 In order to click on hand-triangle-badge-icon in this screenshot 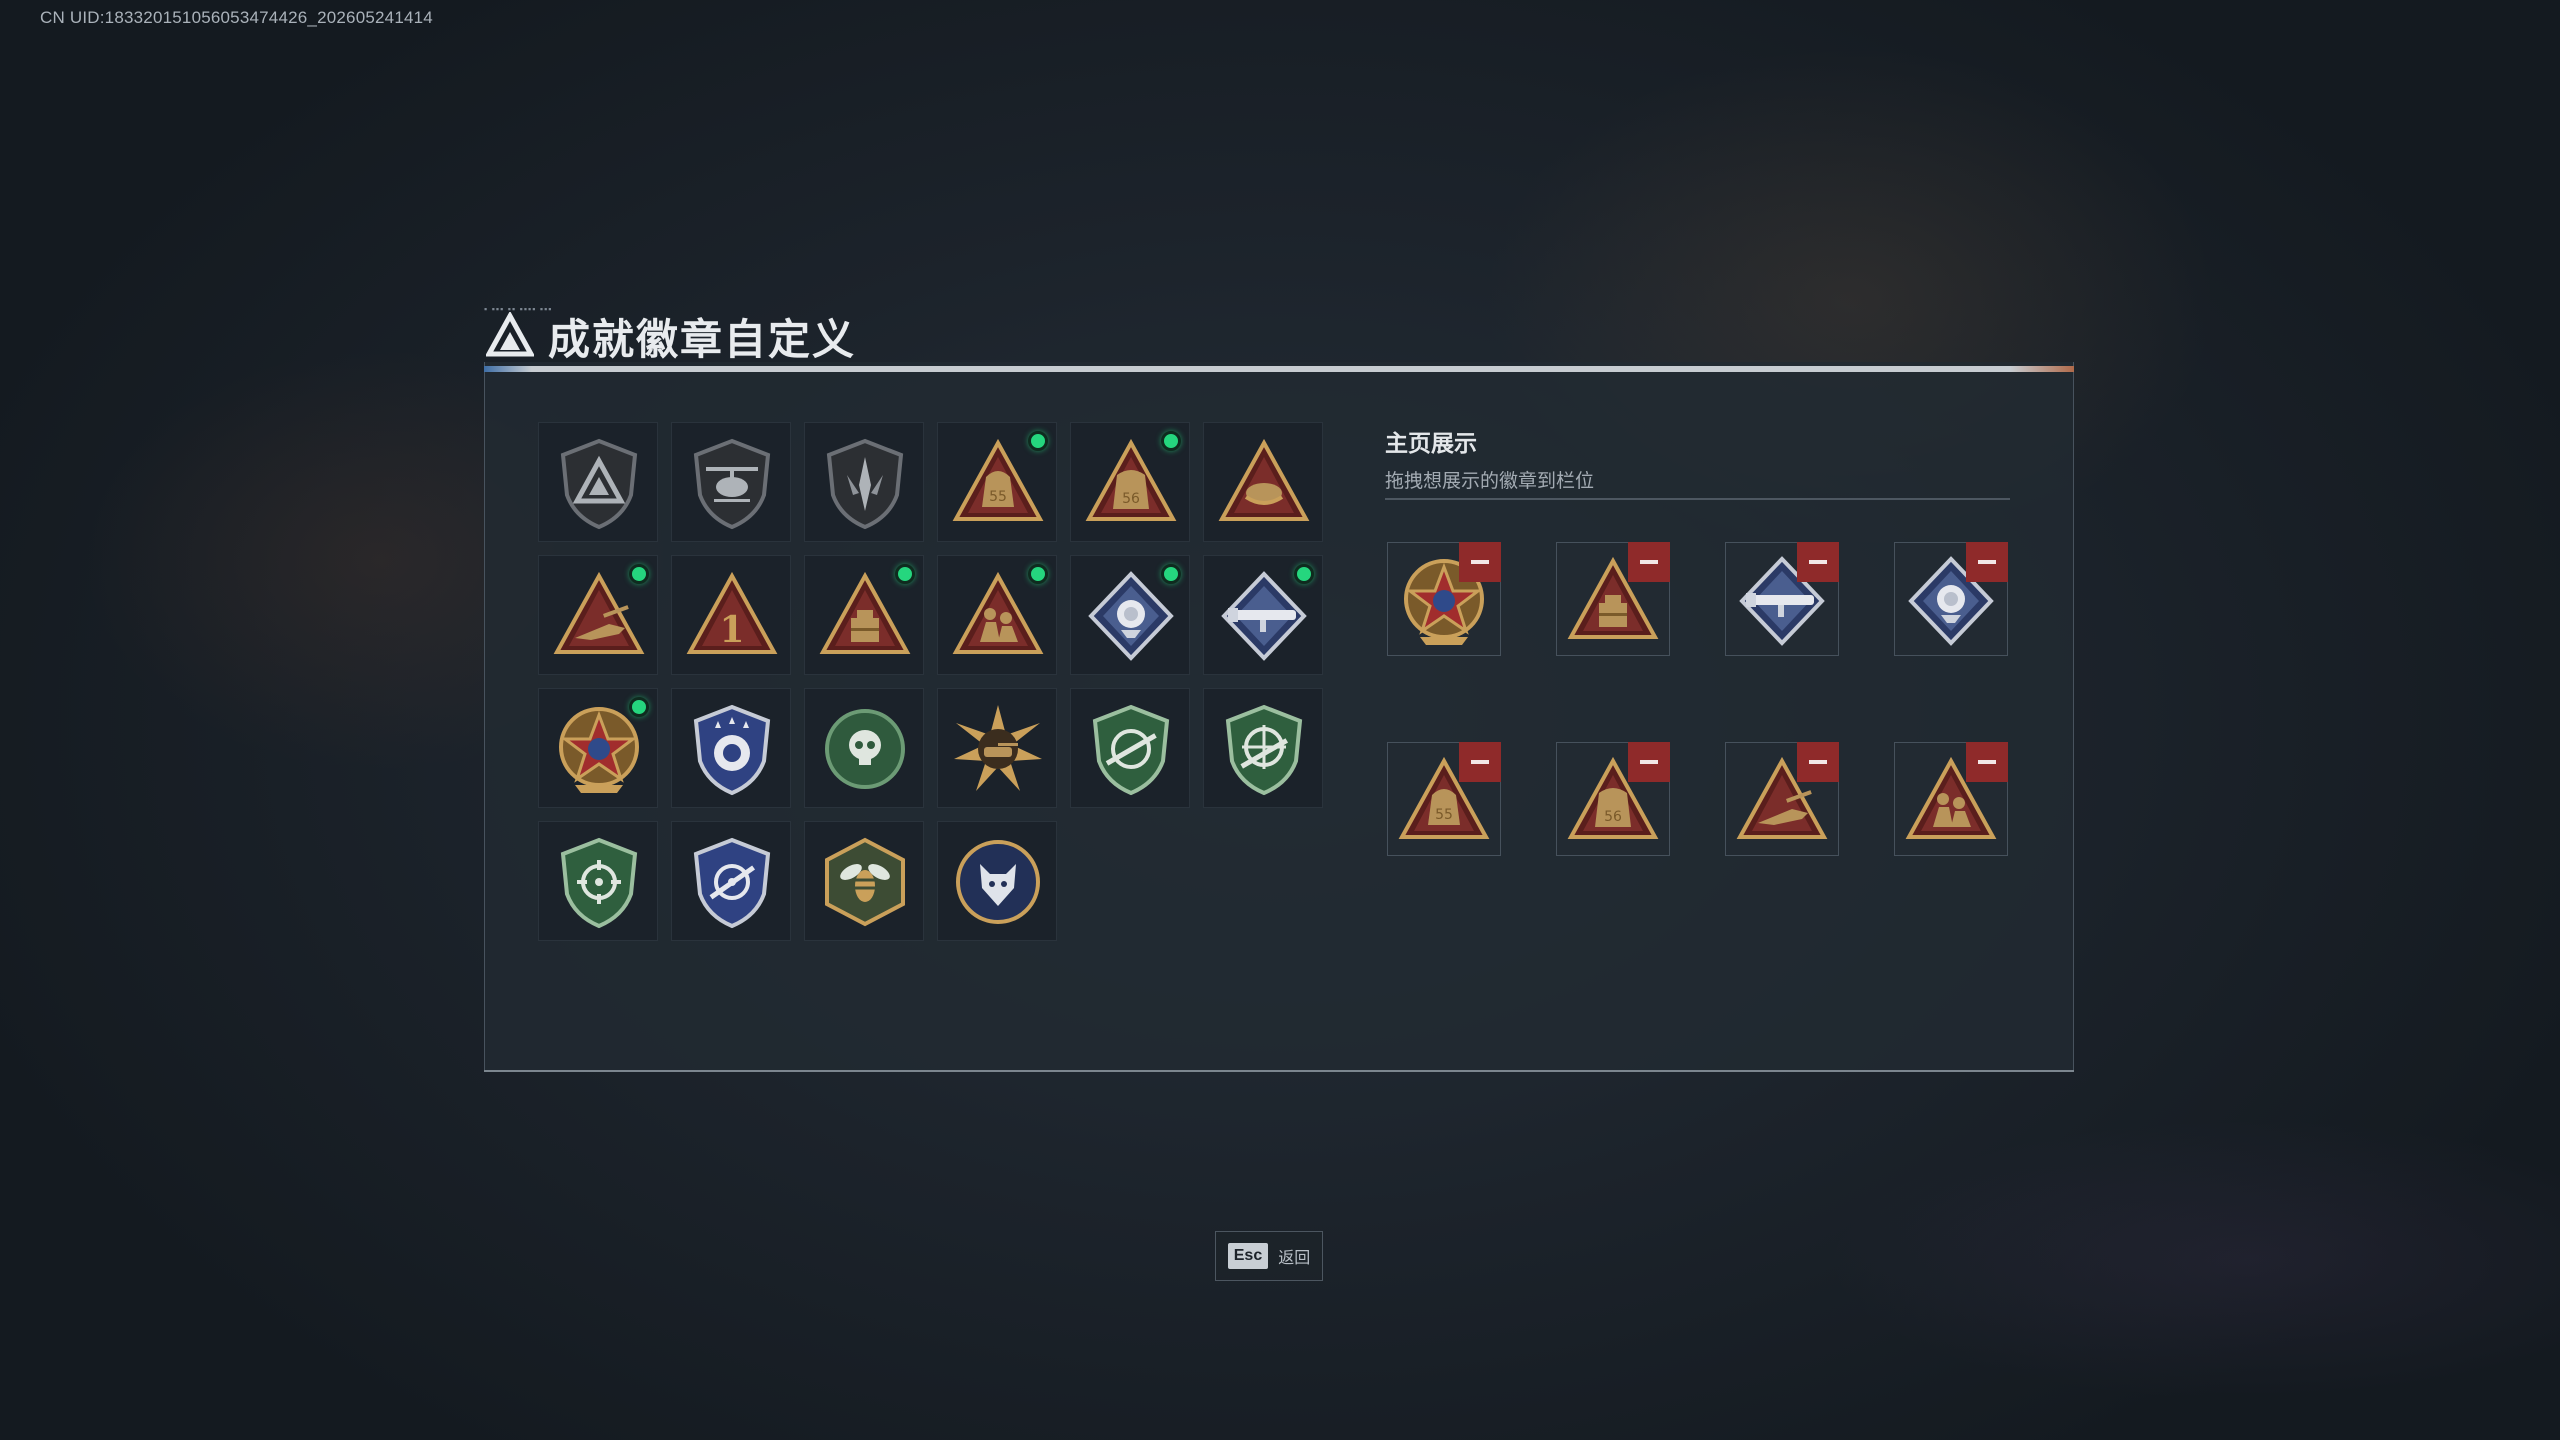, I will do `click(1264, 479)`.